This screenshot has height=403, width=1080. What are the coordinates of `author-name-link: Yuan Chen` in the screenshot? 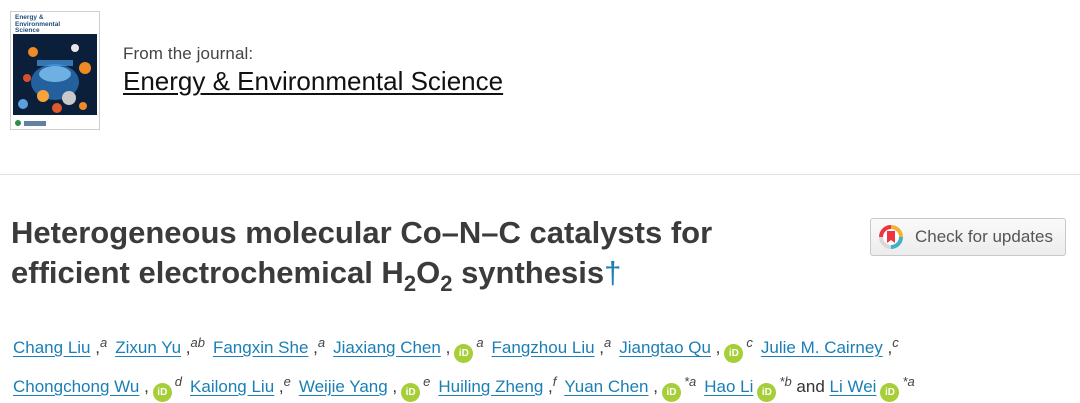 It's located at (606, 386).